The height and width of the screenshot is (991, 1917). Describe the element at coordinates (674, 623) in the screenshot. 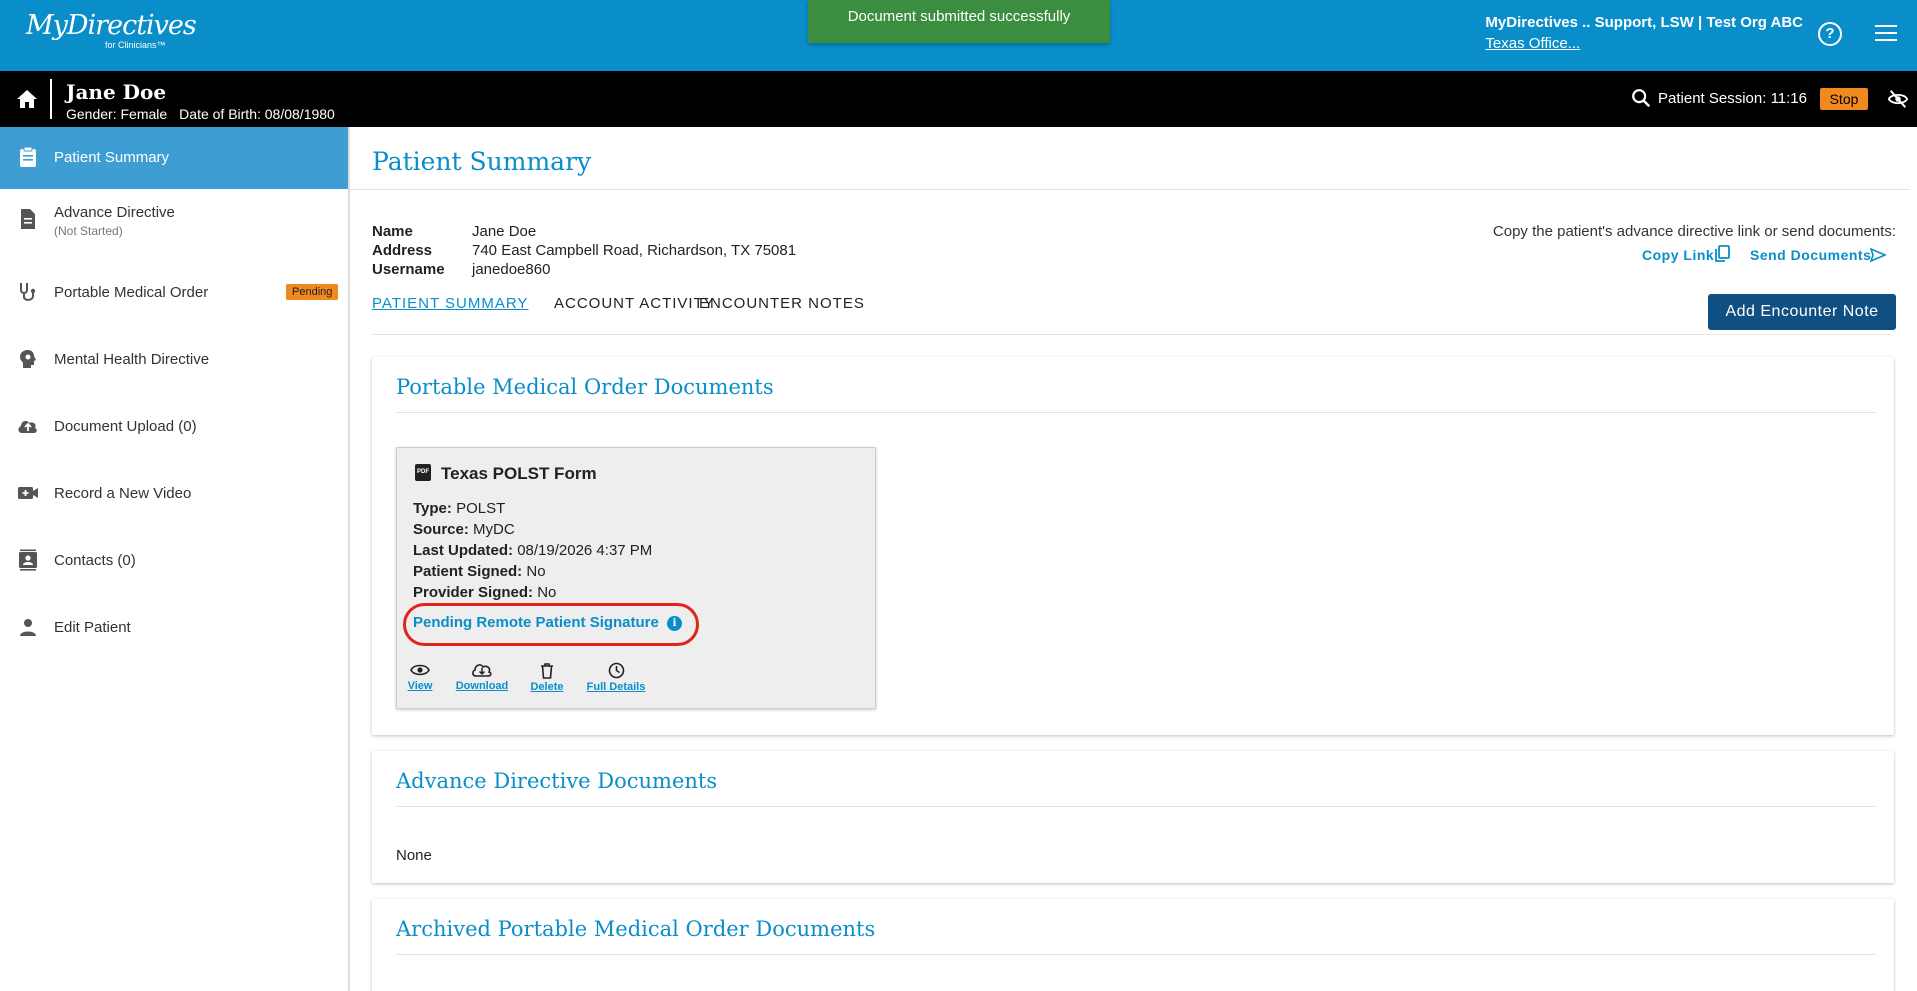

I see `info-icon: i` at that location.